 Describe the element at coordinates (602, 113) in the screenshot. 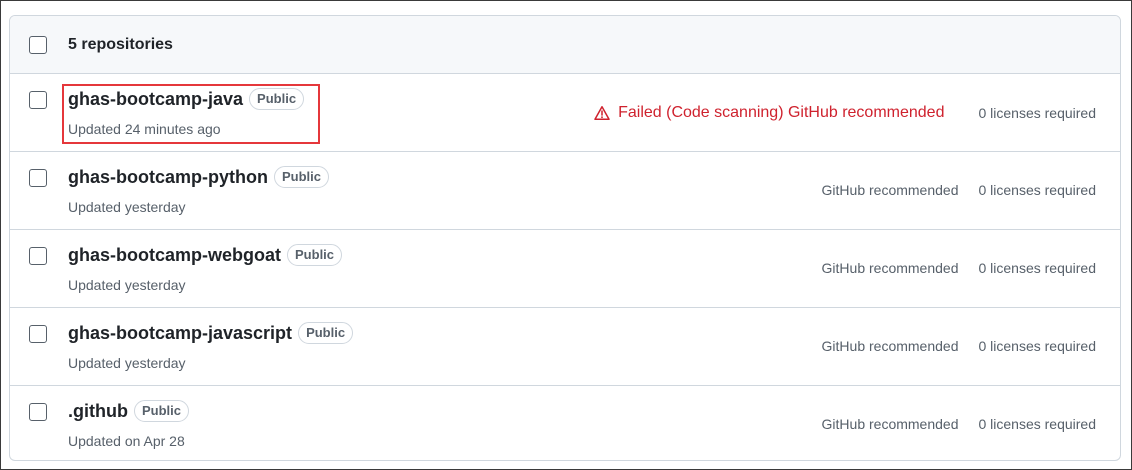

I see `alert-triangle-icon` at that location.